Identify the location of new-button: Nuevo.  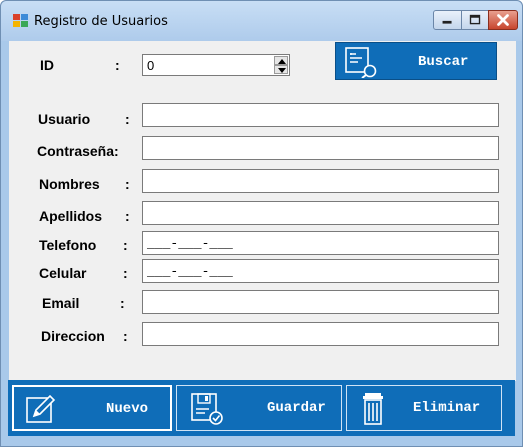
(92, 408).